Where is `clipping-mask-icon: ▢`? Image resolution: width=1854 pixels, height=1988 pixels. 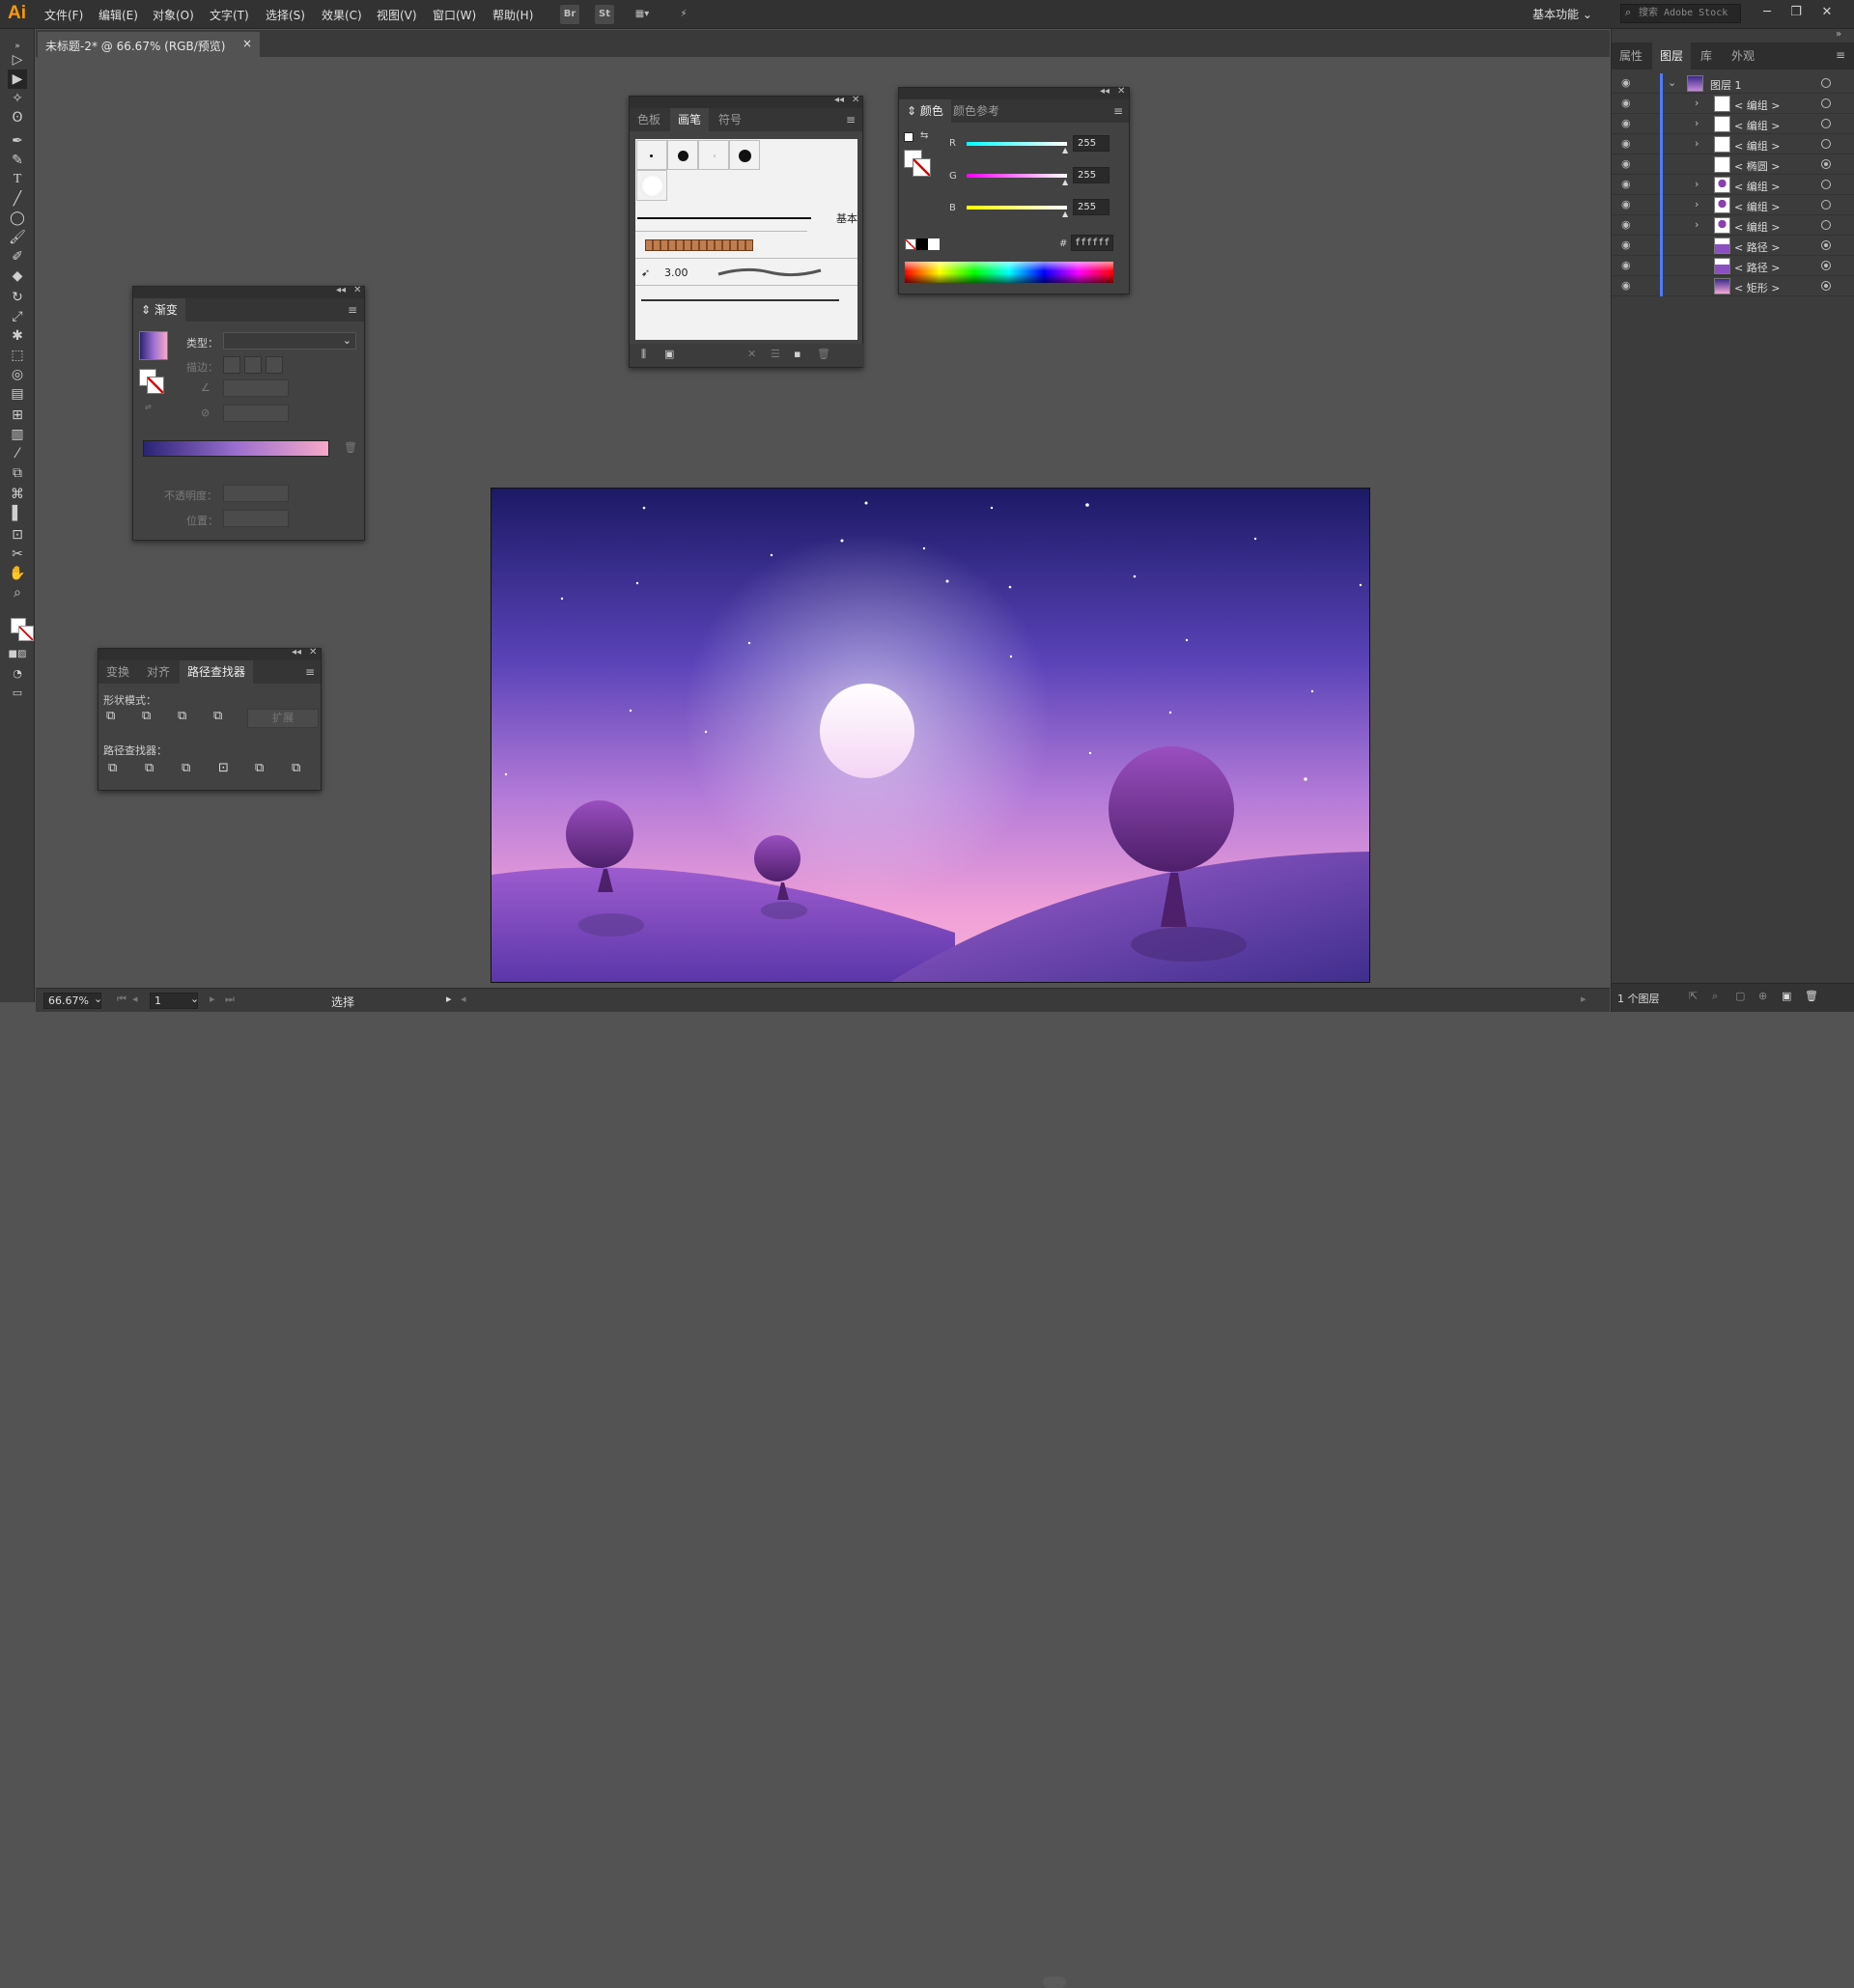 clipping-mask-icon: ▢ is located at coordinates (1740, 996).